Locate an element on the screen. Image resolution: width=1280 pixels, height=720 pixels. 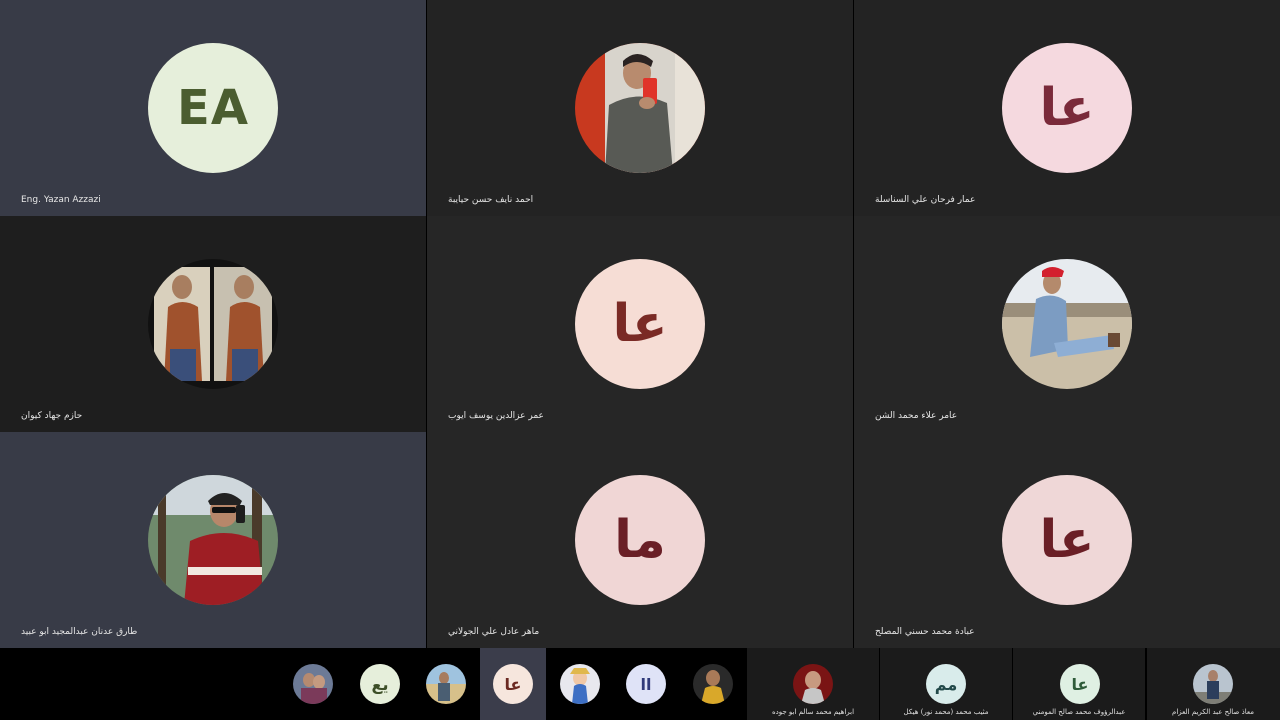
participant-tile: عا عمر عزالدين يوسف ايوب is located at coordinates (640, 324).